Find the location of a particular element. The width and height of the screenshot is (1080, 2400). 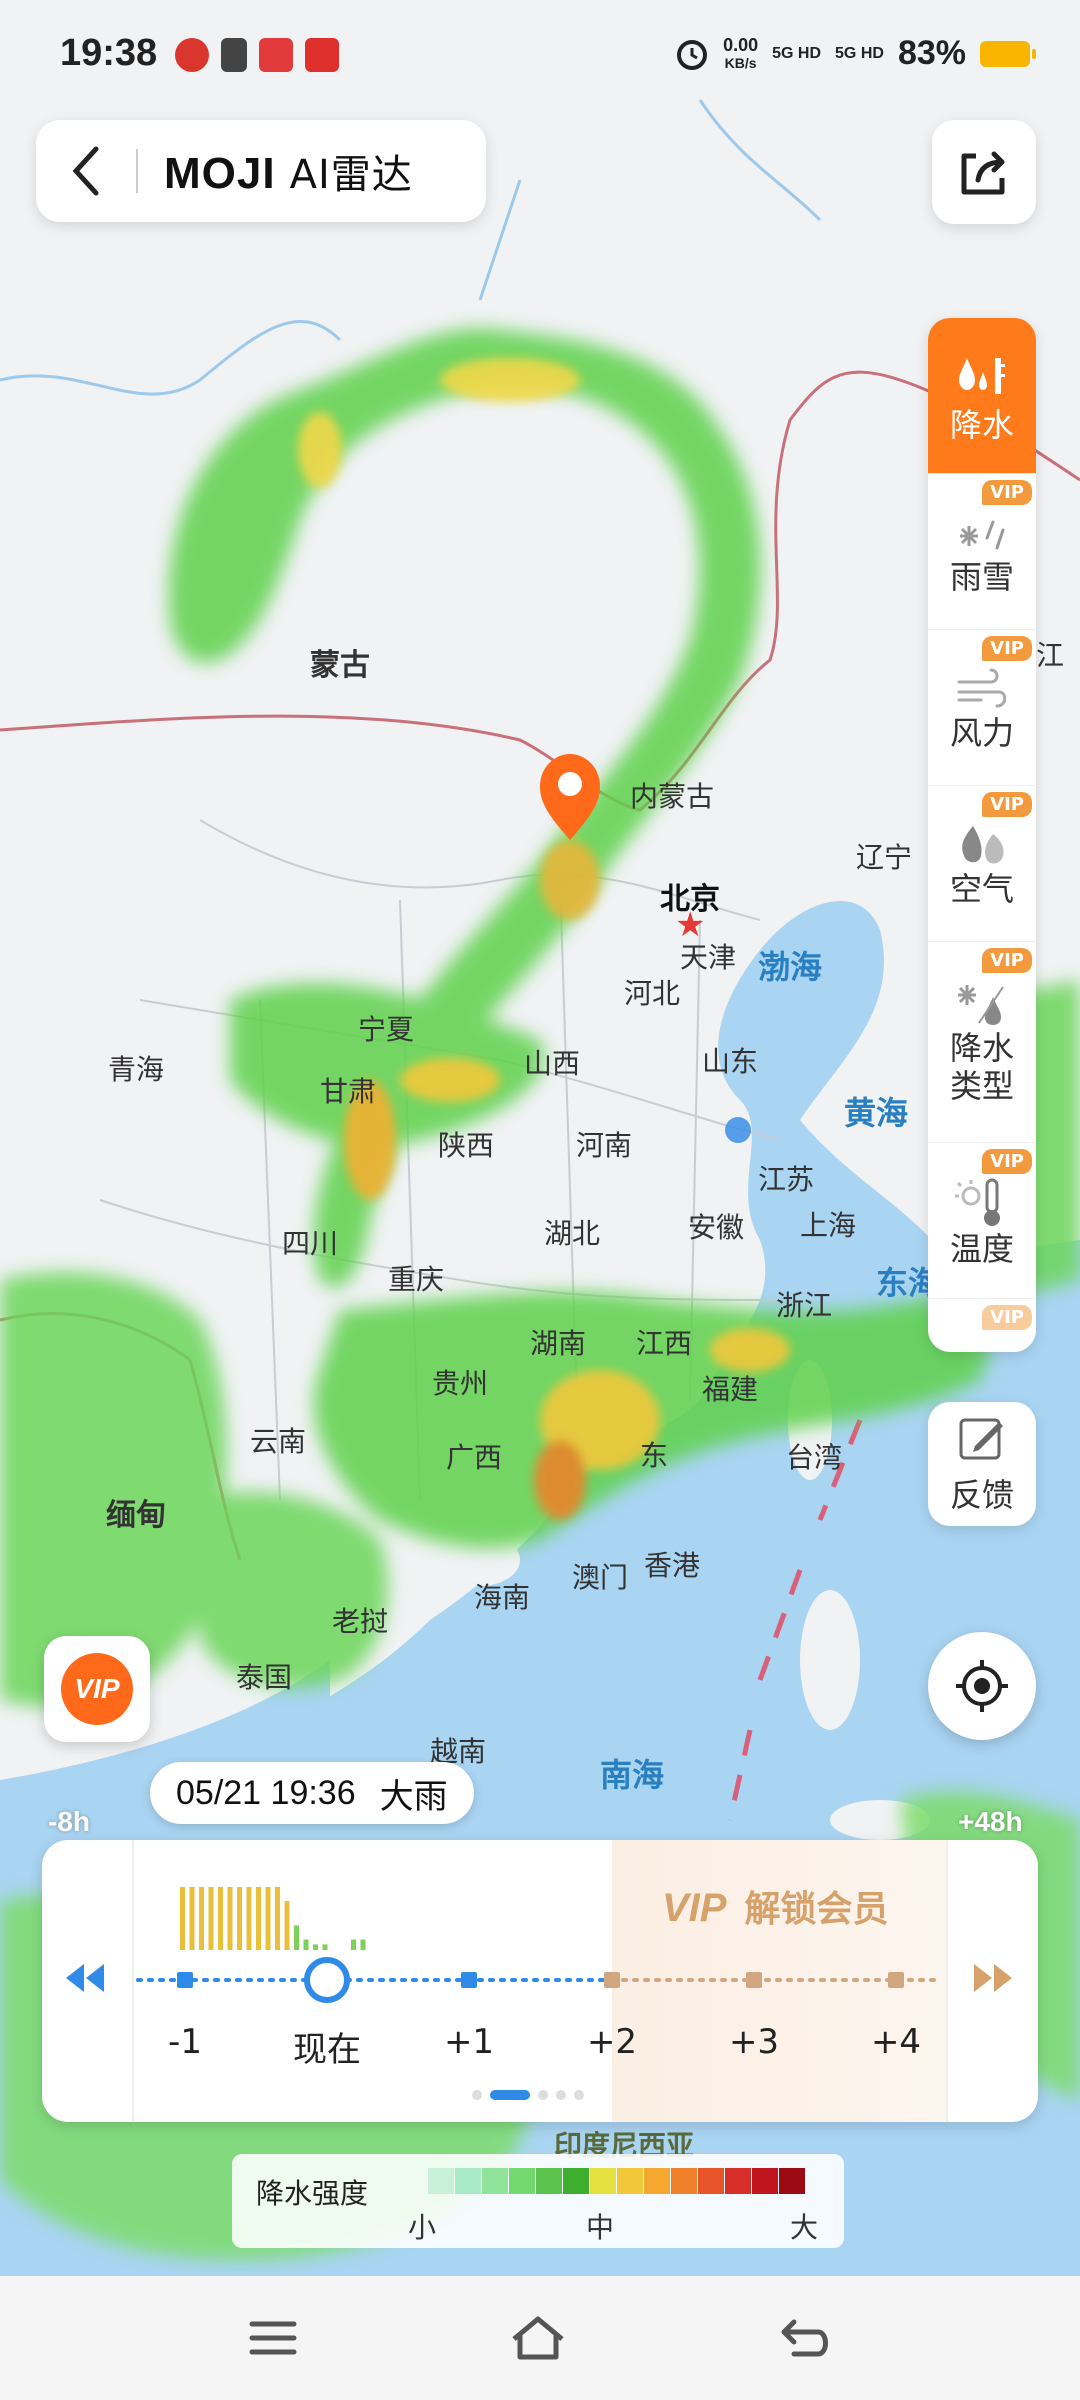

alarm-icon is located at coordinates (692, 54).